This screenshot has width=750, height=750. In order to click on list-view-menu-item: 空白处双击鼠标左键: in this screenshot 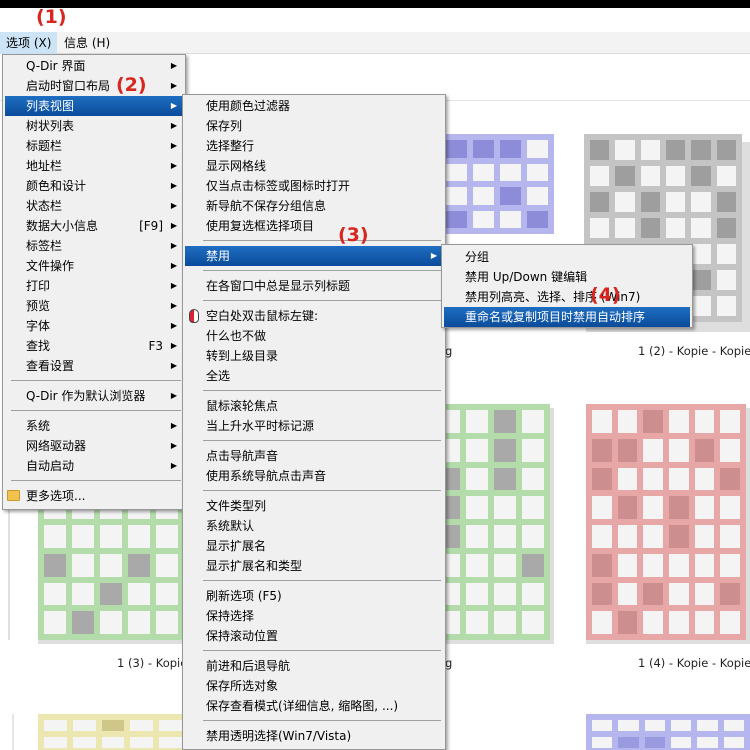, I will do `click(314, 316)`.